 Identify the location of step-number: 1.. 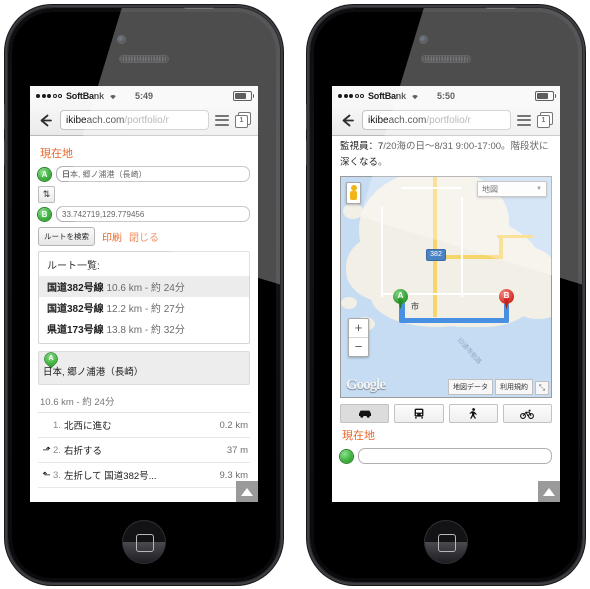
(57, 425).